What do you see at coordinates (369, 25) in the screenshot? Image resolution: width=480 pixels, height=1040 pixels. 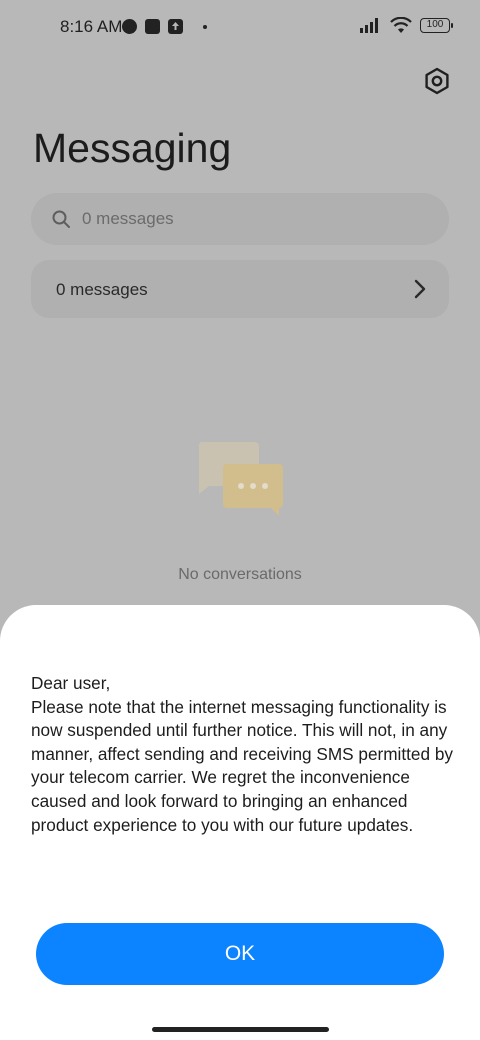 I see `signal-icon` at bounding box center [369, 25].